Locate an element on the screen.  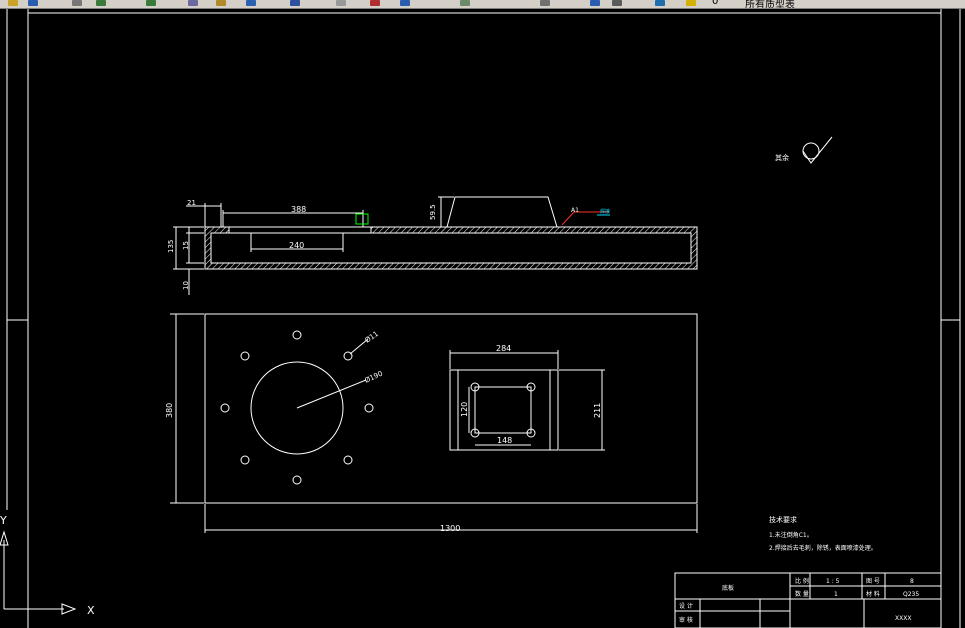
save-icon is located at coordinates (33, 3).